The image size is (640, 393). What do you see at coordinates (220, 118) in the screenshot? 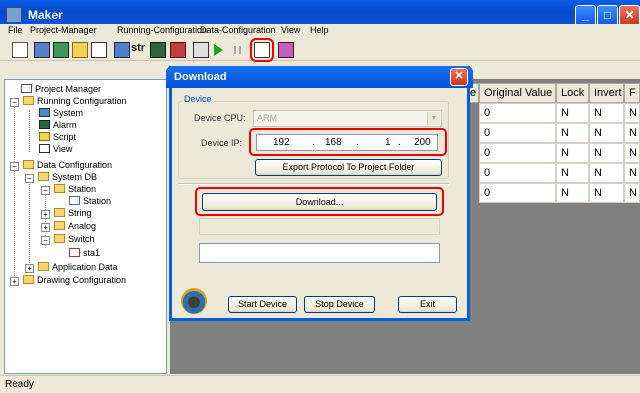
I see `device-cpu-label: Device CPU:` at bounding box center [220, 118].